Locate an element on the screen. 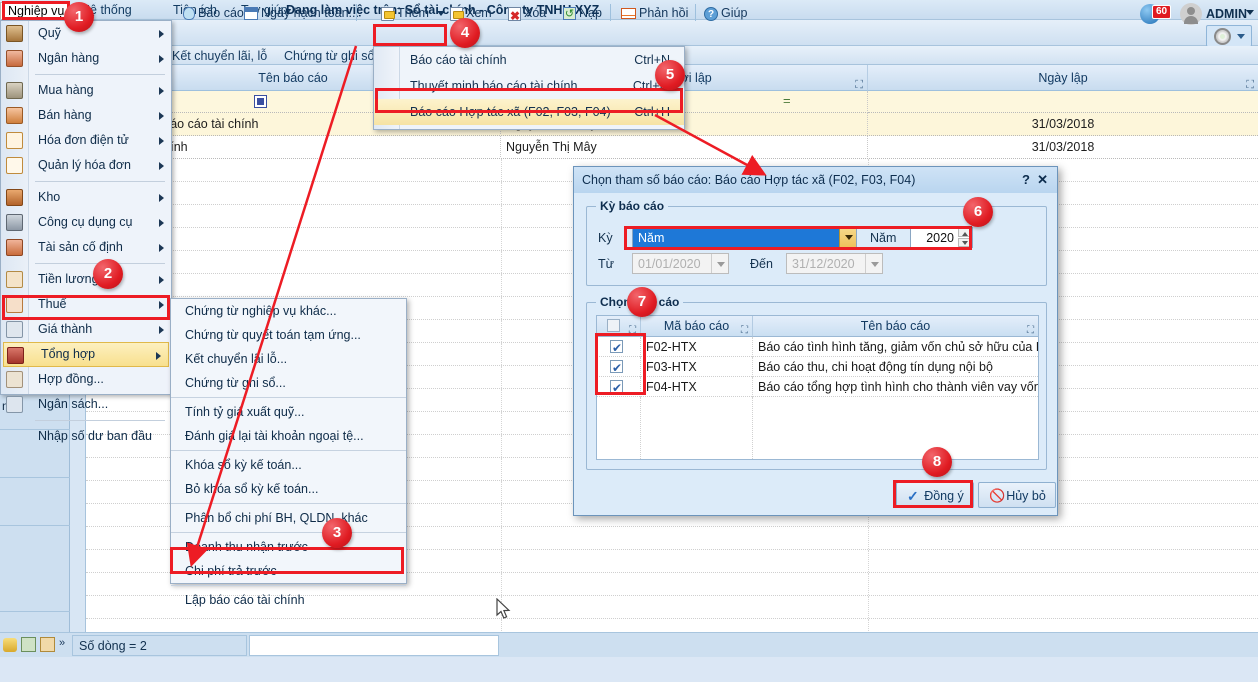 This screenshot has height=682, width=1258. nam-spinner: 2020 is located at coordinates (941, 237).